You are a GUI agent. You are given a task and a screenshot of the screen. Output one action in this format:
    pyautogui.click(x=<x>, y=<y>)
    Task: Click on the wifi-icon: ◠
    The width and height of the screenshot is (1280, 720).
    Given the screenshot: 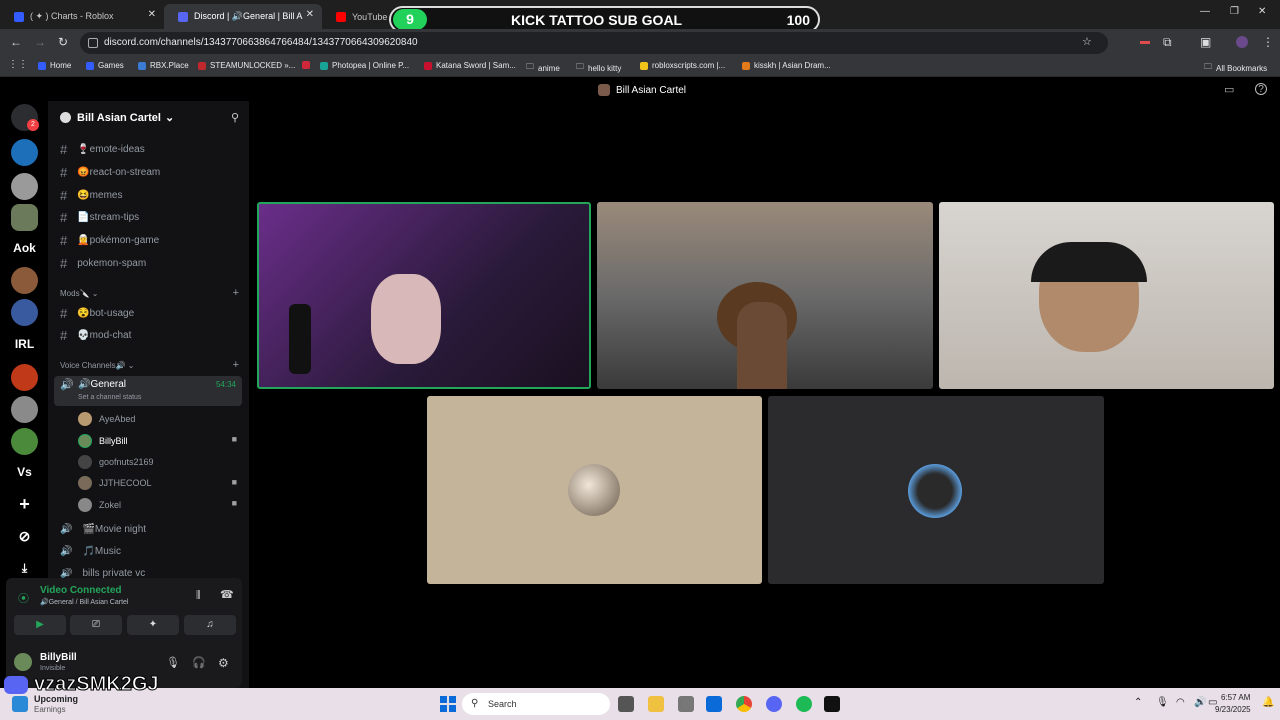 What is the action you would take?
    pyautogui.click(x=1180, y=702)
    